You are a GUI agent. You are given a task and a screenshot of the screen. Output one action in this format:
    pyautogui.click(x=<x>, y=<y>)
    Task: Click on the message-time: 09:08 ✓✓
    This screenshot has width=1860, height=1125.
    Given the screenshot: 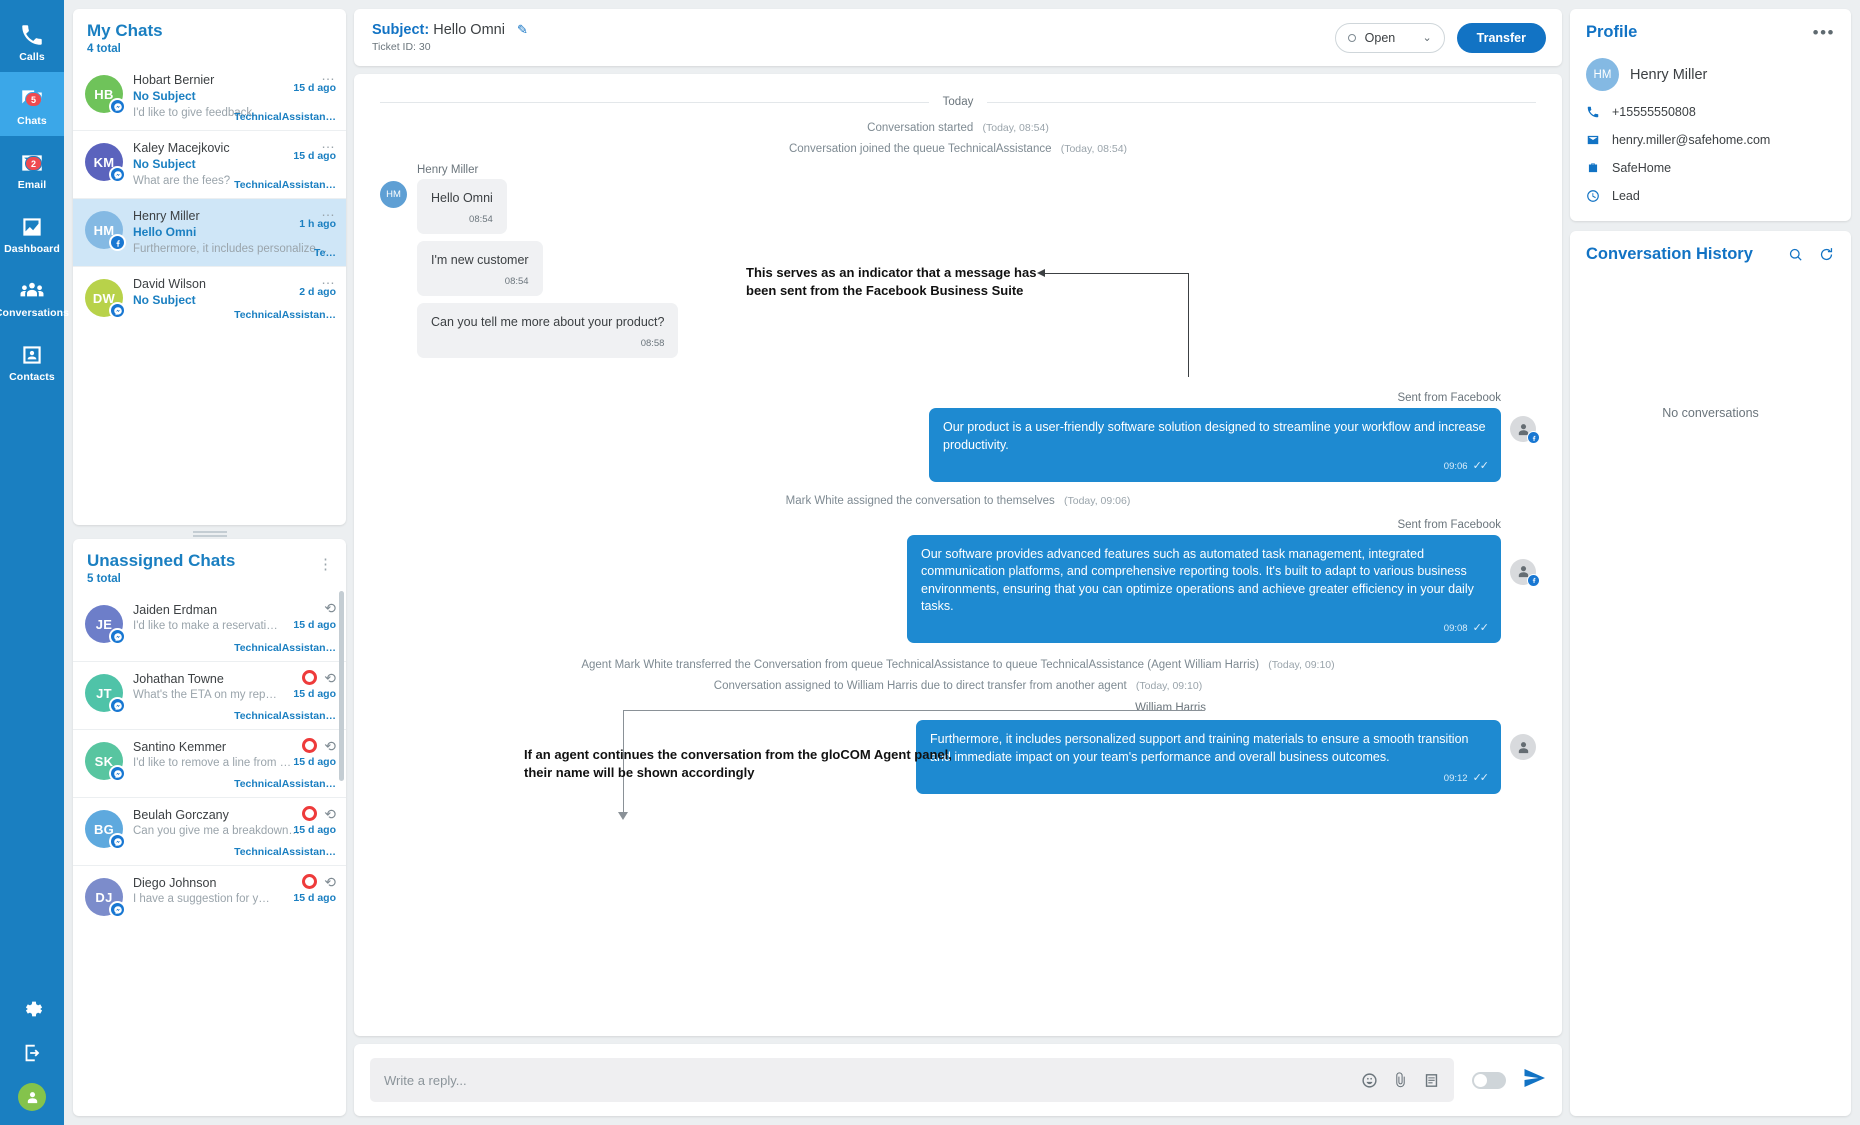 What is the action you would take?
    pyautogui.click(x=1205, y=629)
    